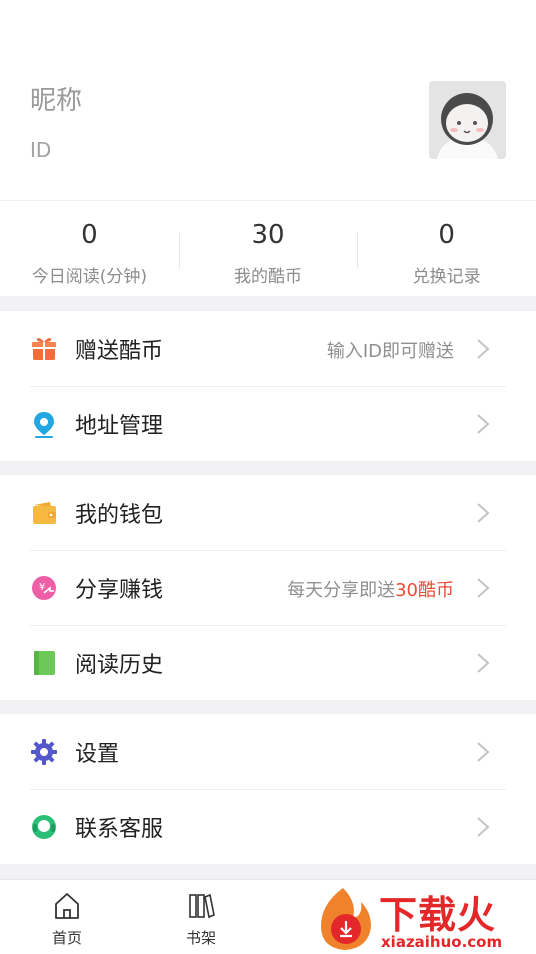  I want to click on watermark-subtitle: xiazaihuo.com, so click(442, 942).